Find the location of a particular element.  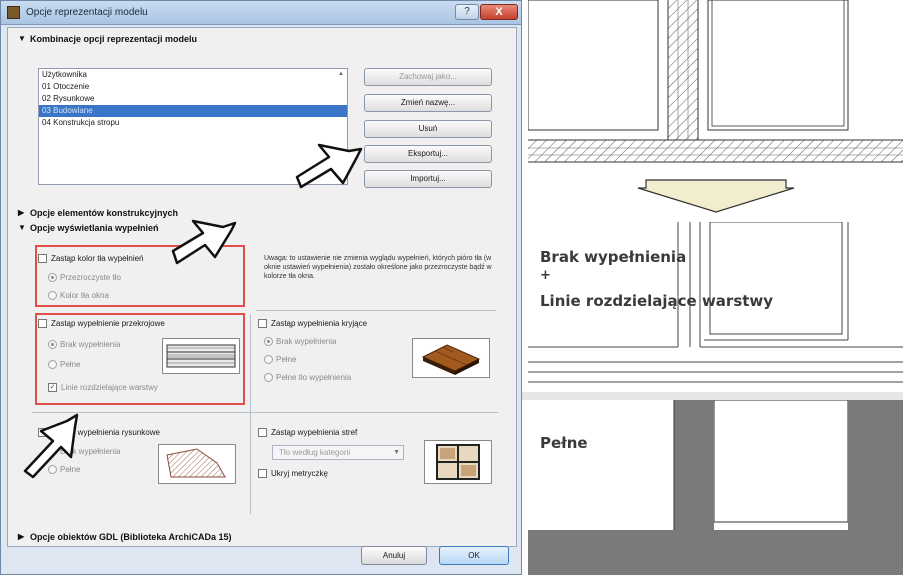

list-item: 01 Otoczenie is located at coordinates (193, 87).